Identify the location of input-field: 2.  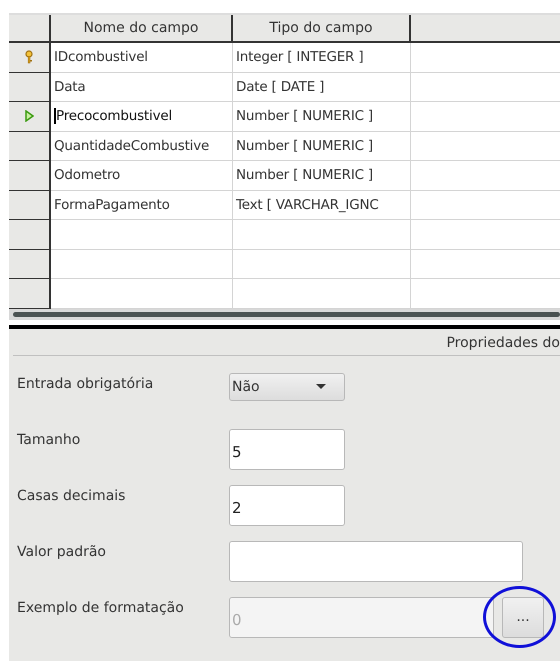
(287, 505).